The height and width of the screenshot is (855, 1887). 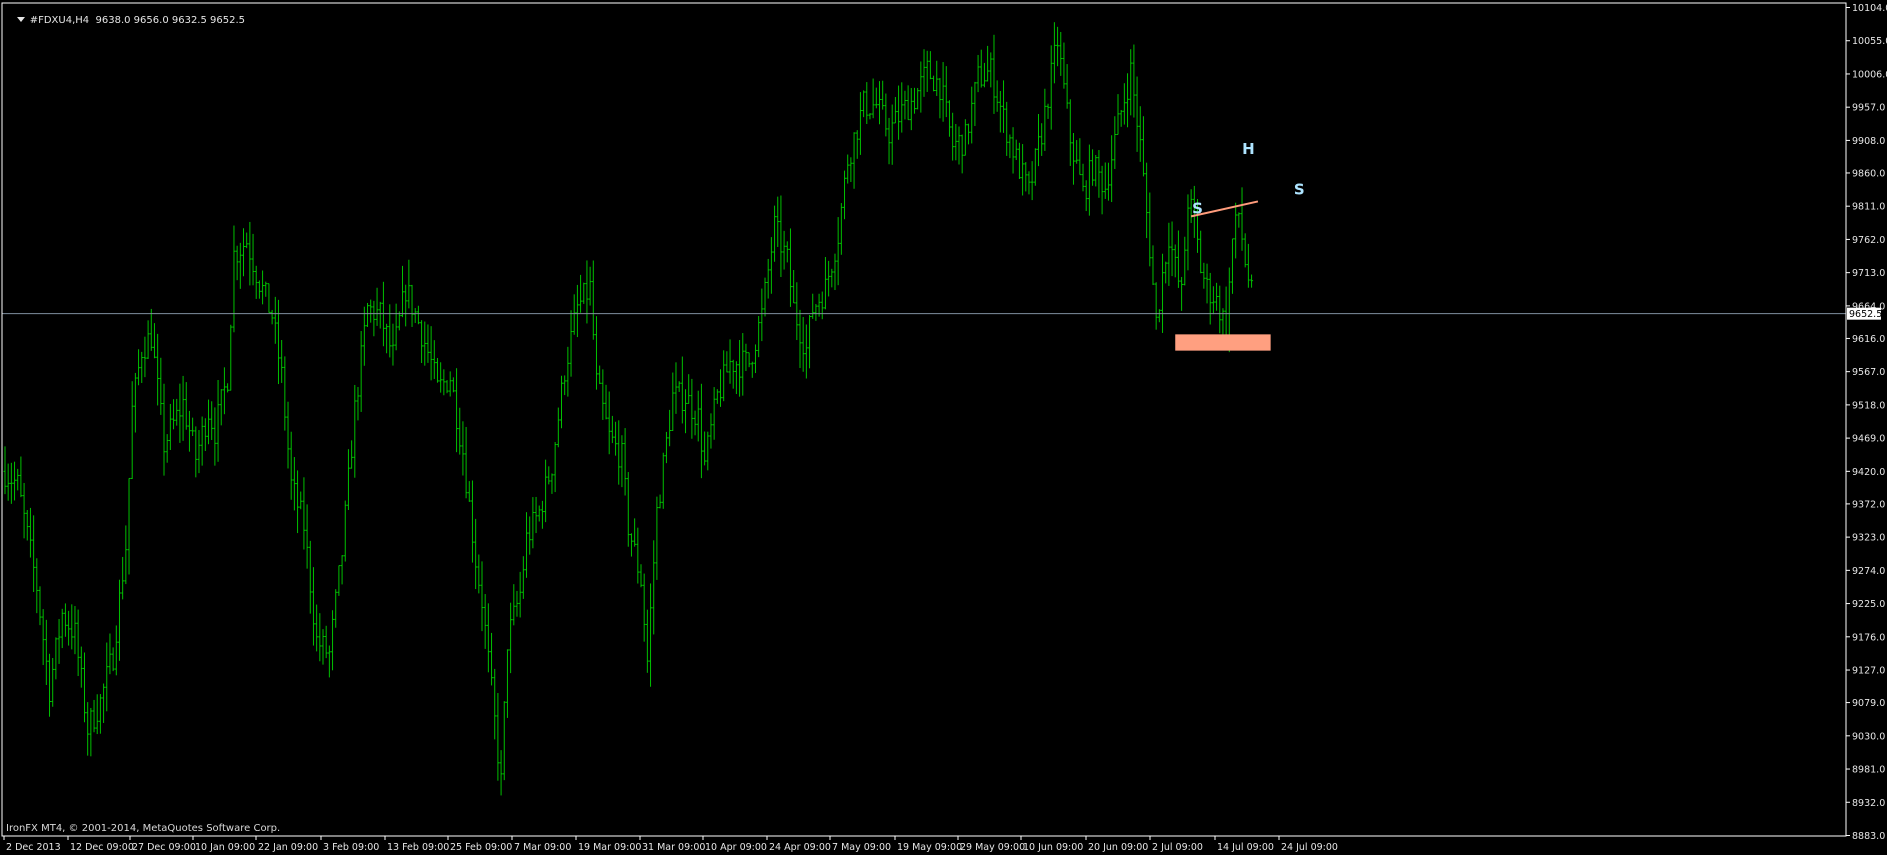 I want to click on support-zone-rectangle, so click(x=1223, y=342).